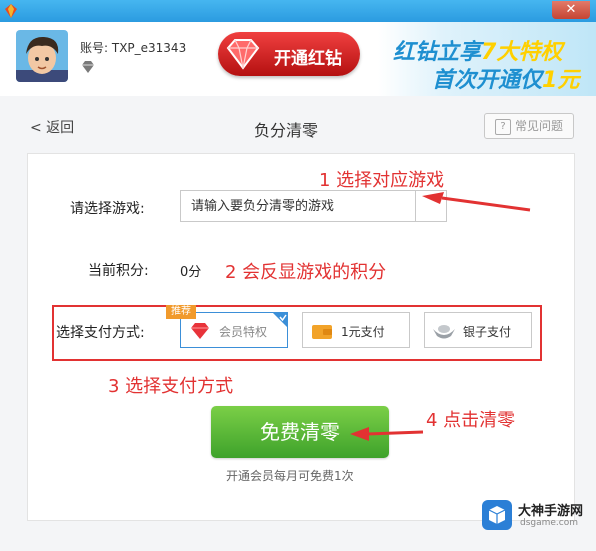 This screenshot has width=596, height=551. Describe the element at coordinates (471, 420) in the screenshot. I see `annotation-4: 4 点击清零` at that location.